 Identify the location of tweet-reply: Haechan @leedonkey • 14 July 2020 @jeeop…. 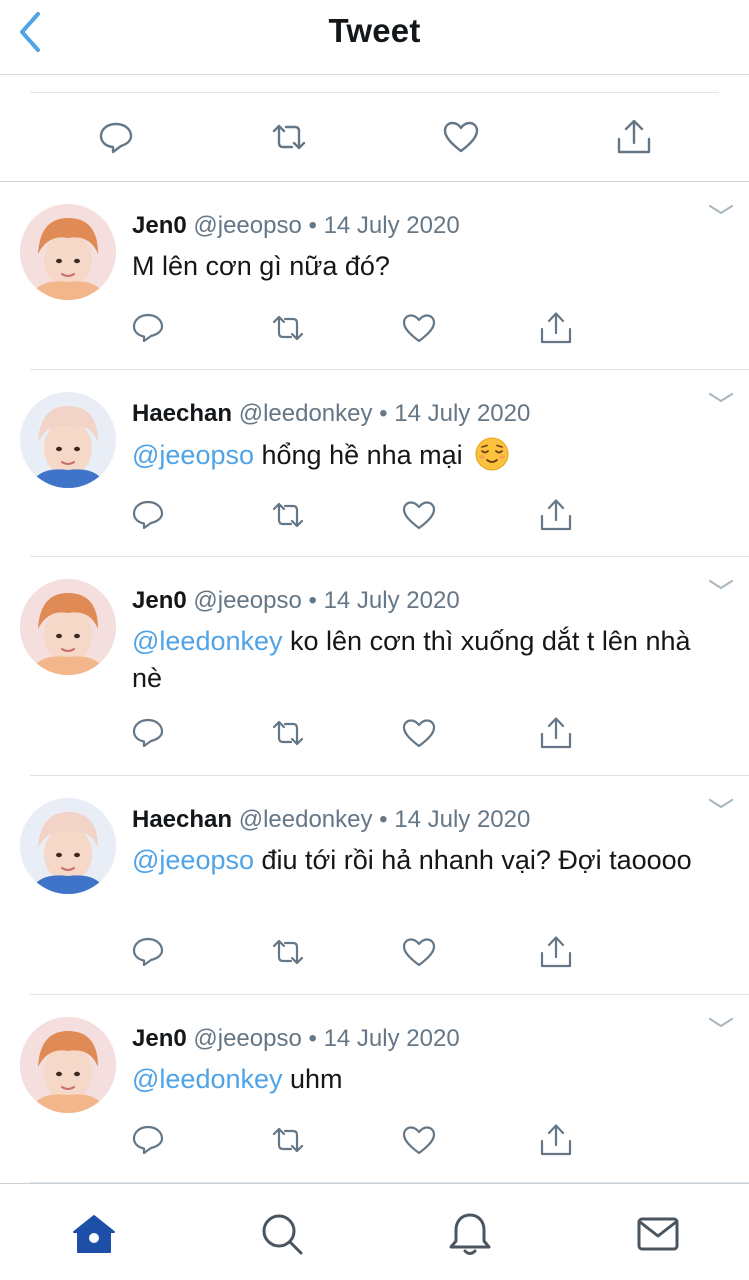
(374, 463).